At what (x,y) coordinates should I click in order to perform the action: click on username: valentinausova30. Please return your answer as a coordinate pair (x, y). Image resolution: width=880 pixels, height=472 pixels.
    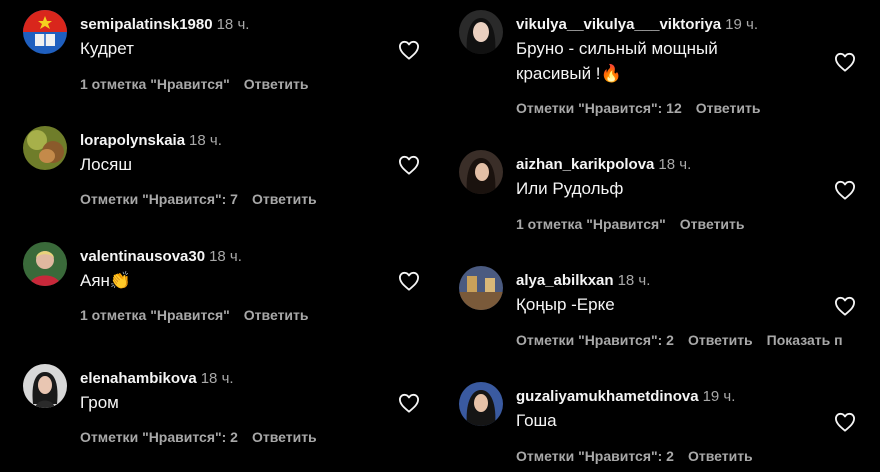
    Looking at the image, I should click on (142, 256).